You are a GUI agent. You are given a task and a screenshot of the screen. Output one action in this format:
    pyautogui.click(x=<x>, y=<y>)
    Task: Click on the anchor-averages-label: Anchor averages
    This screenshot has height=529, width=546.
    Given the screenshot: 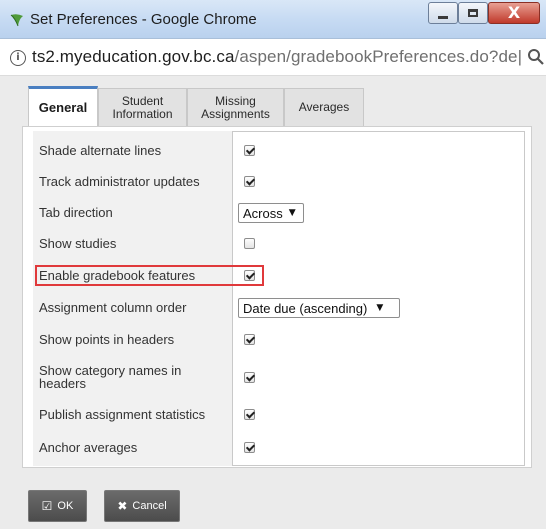 What is the action you would take?
    pyautogui.click(x=88, y=447)
    